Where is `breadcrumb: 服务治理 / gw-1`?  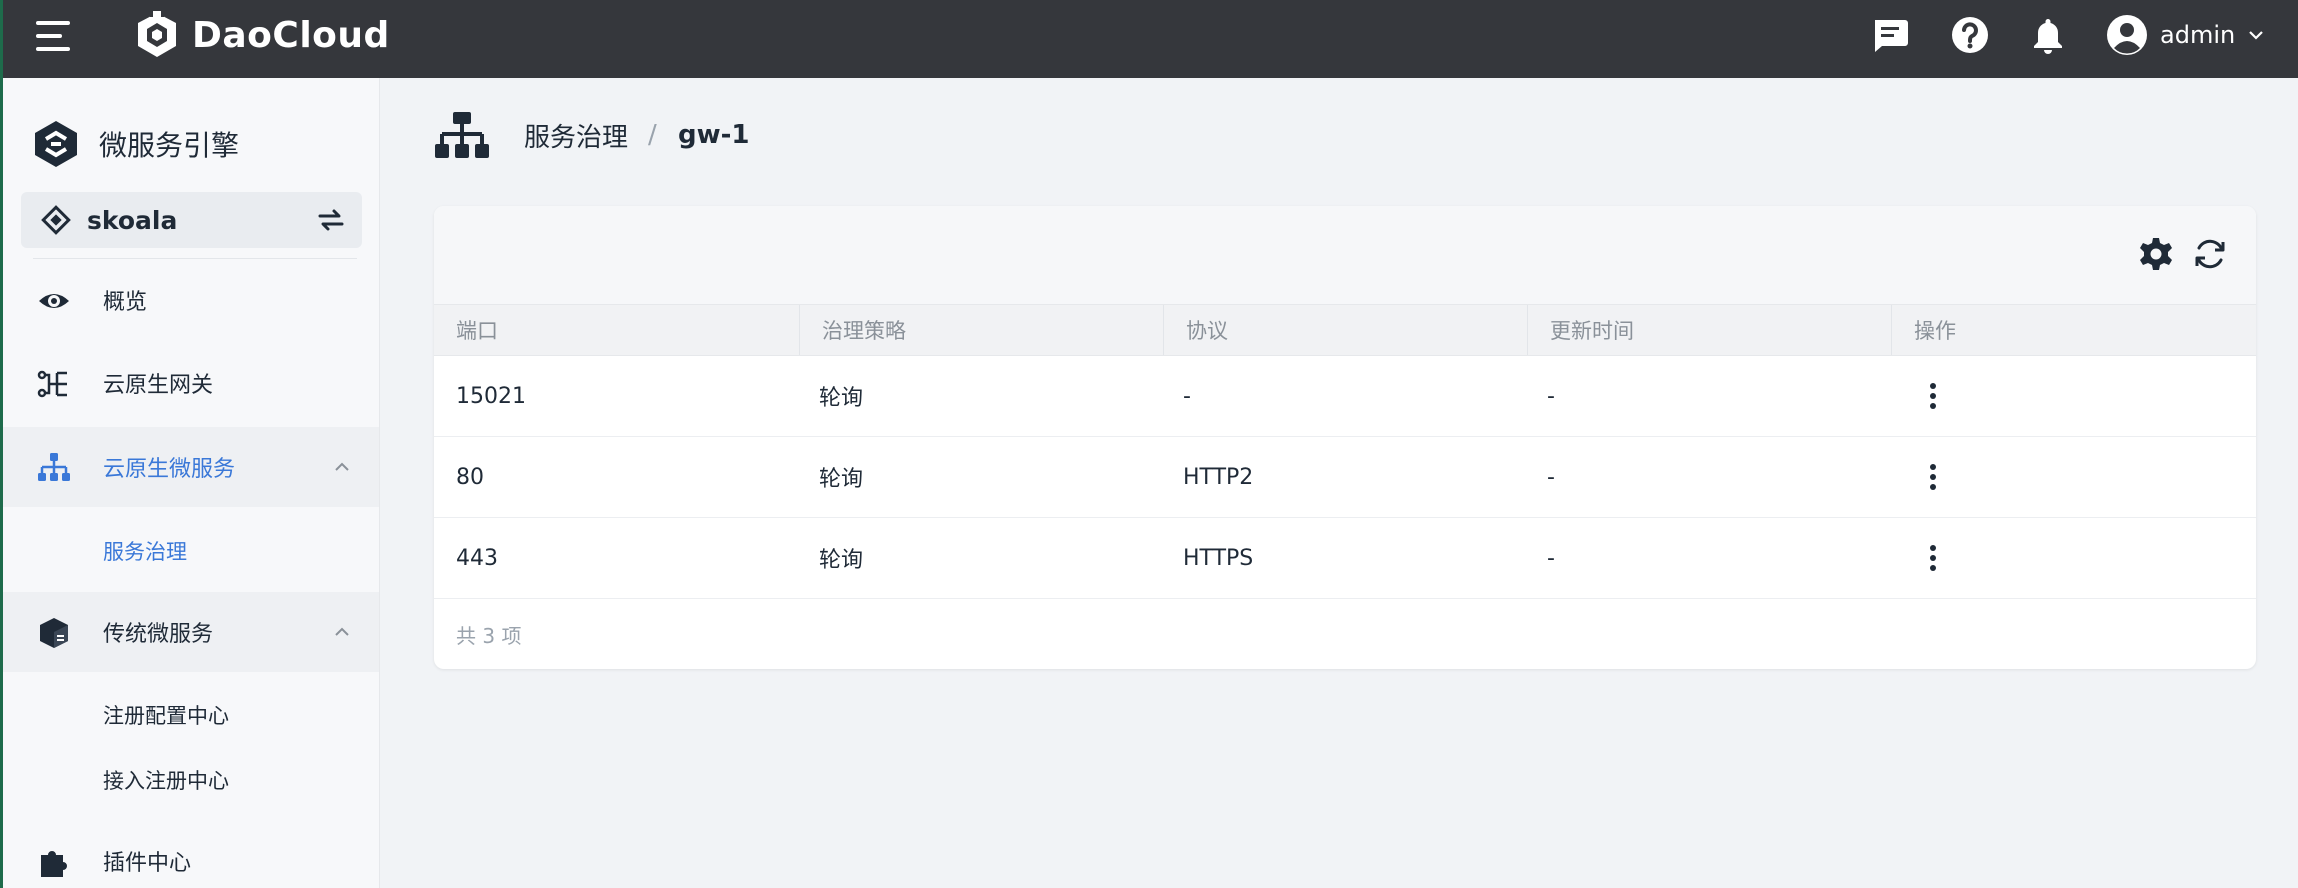 breadcrumb: 服务治理 / gw-1 is located at coordinates (592, 135).